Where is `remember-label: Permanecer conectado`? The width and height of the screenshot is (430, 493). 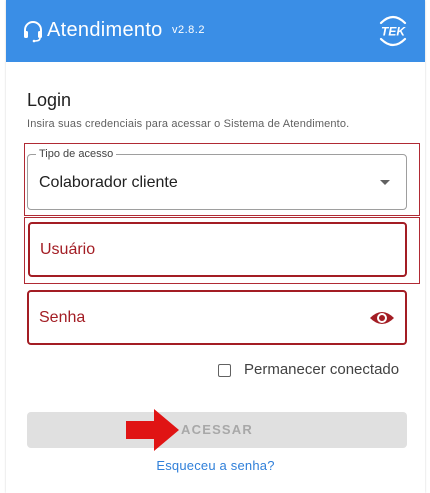 remember-label: Permanecer conectado is located at coordinates (321, 370).